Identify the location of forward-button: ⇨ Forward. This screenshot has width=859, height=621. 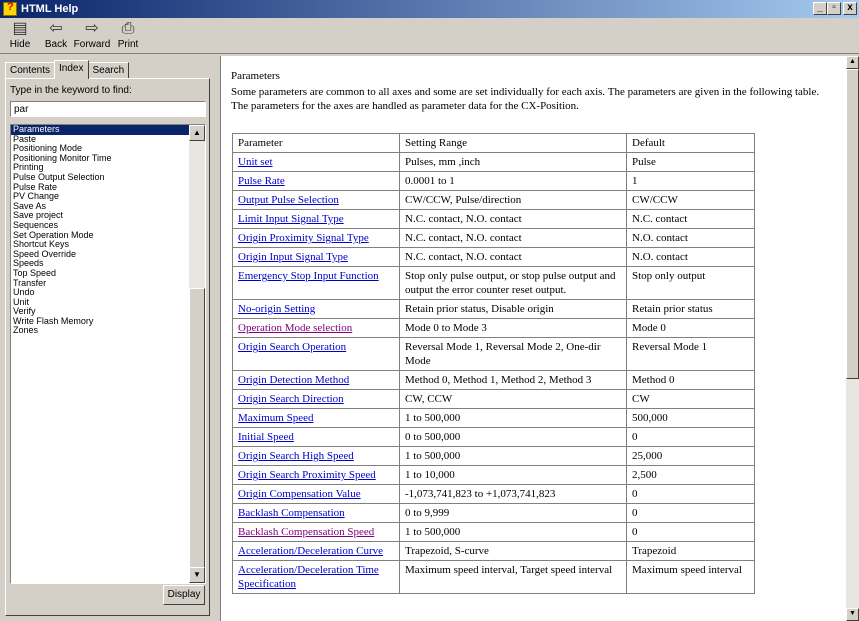
(92, 35).